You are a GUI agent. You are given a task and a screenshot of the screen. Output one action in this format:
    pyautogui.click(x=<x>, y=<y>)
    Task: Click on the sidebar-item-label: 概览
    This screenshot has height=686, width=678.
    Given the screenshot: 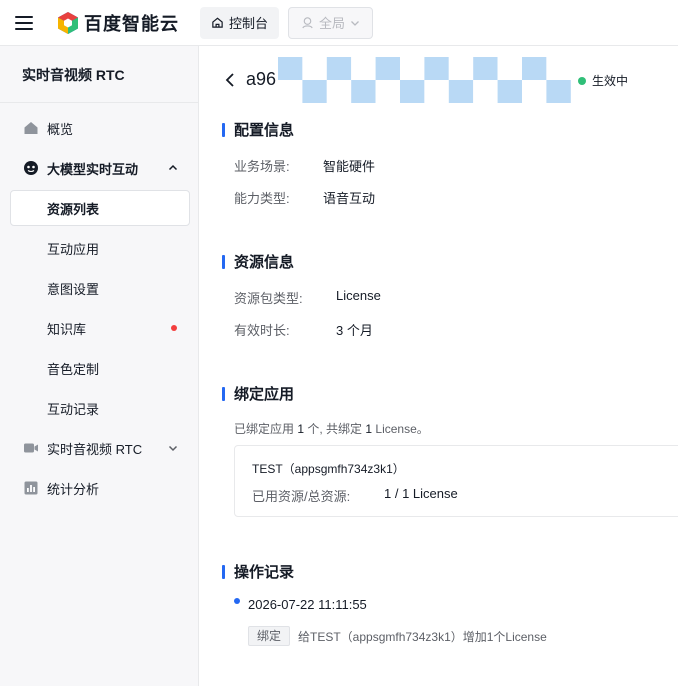 What is the action you would take?
    pyautogui.click(x=60, y=129)
    